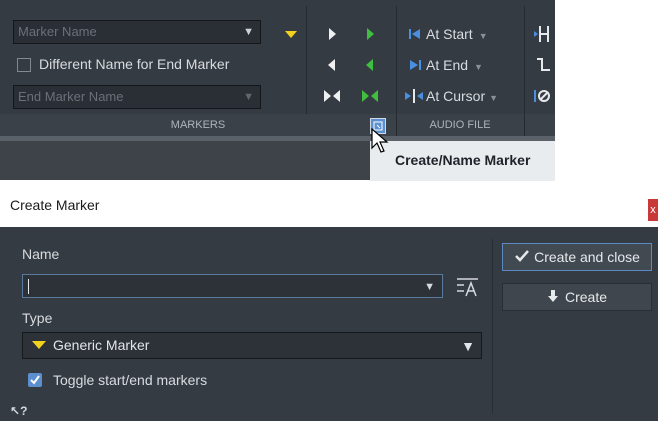 The width and height of the screenshot is (658, 421). Describe the element at coordinates (380, 140) in the screenshot. I see `mouse-pointer-icon` at that location.